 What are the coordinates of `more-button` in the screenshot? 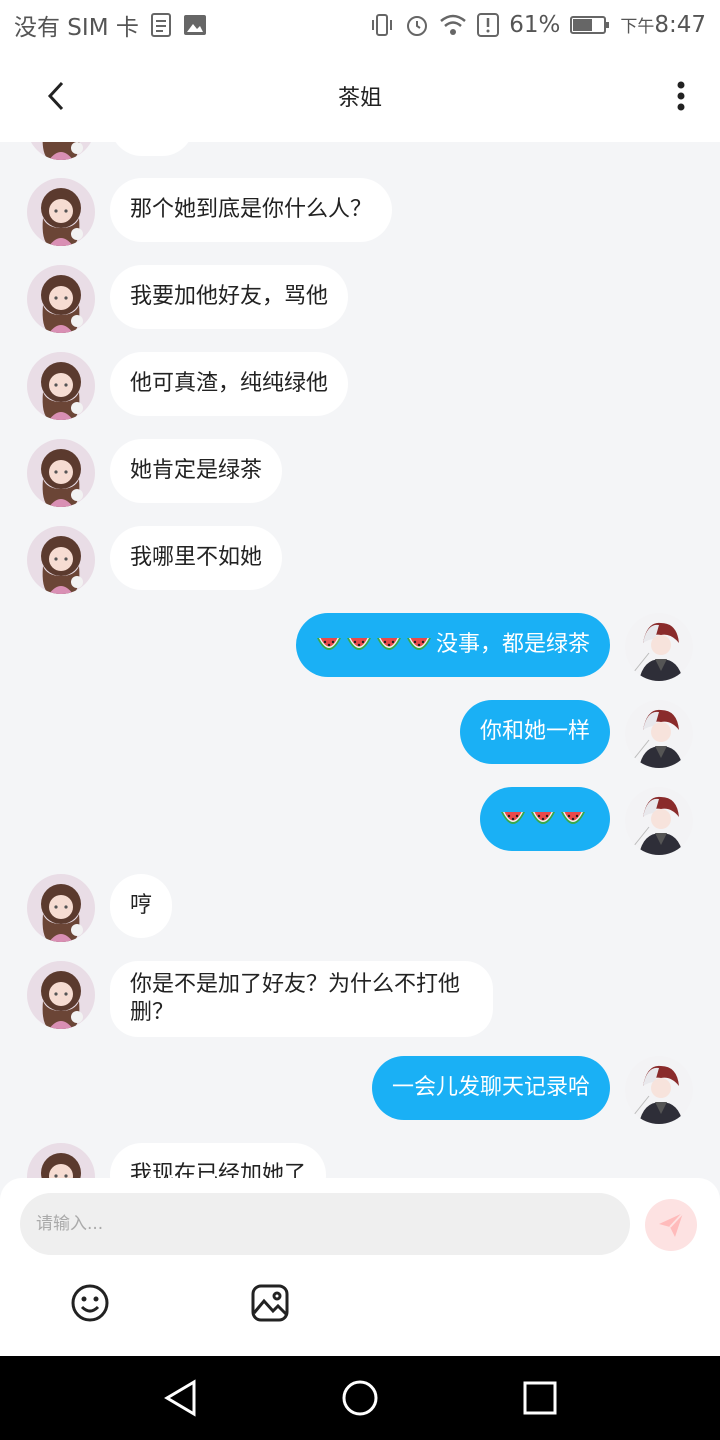 It's located at (681, 96).